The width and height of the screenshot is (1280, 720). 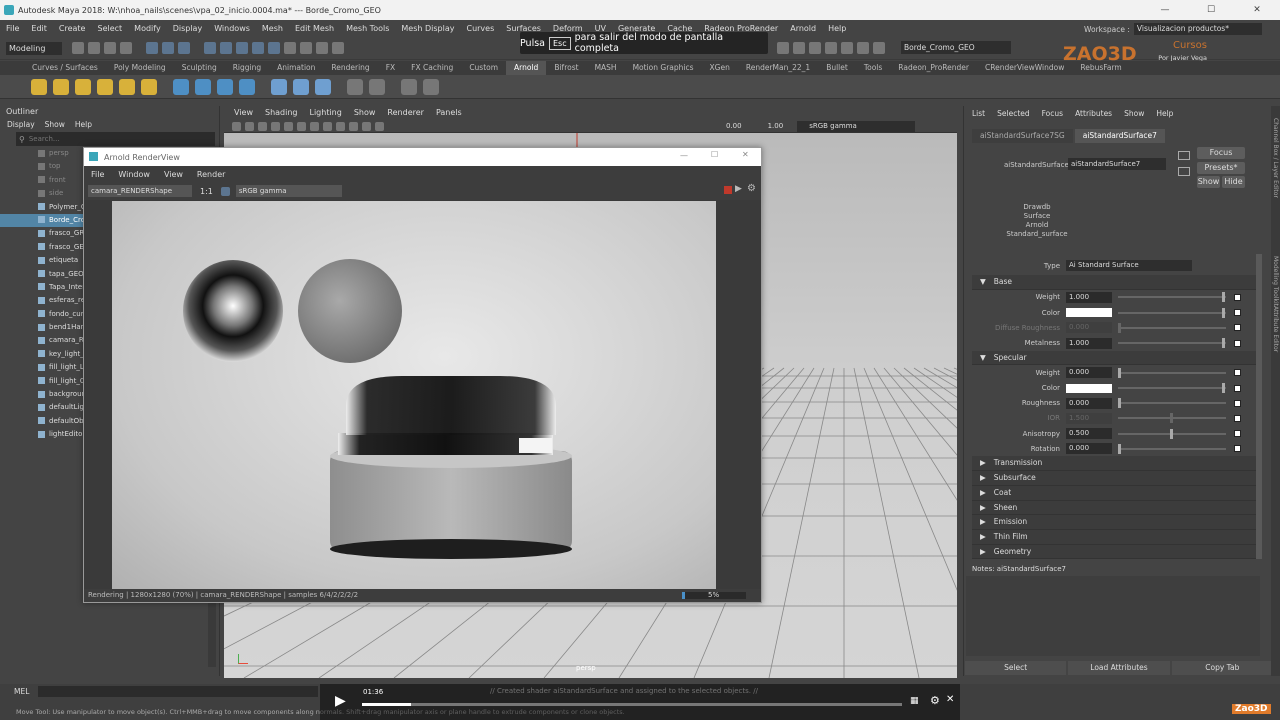 What do you see at coordinates (140, 68) in the screenshot?
I see `shelf-tab-poly-modeling: Poly Modeling` at bounding box center [140, 68].